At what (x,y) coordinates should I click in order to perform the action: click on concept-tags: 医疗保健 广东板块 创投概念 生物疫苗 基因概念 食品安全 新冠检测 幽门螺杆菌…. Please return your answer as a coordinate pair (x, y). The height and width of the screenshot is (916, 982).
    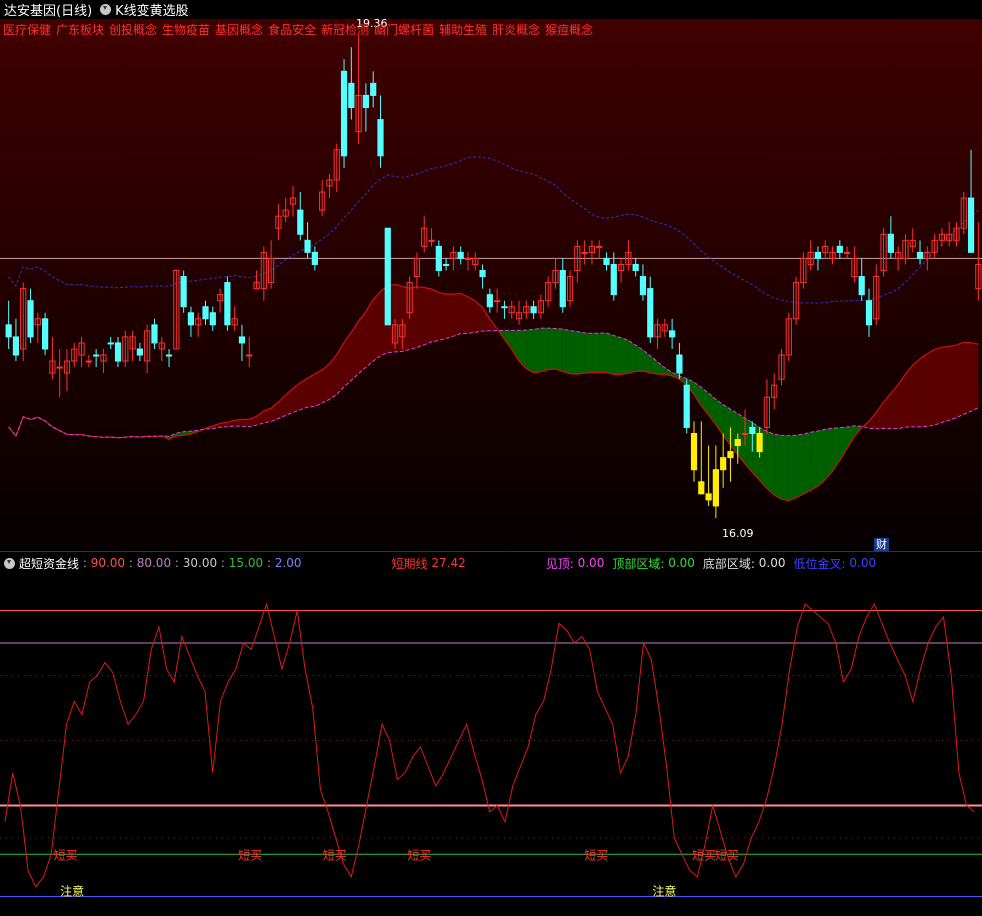
    Looking at the image, I should click on (298, 29).